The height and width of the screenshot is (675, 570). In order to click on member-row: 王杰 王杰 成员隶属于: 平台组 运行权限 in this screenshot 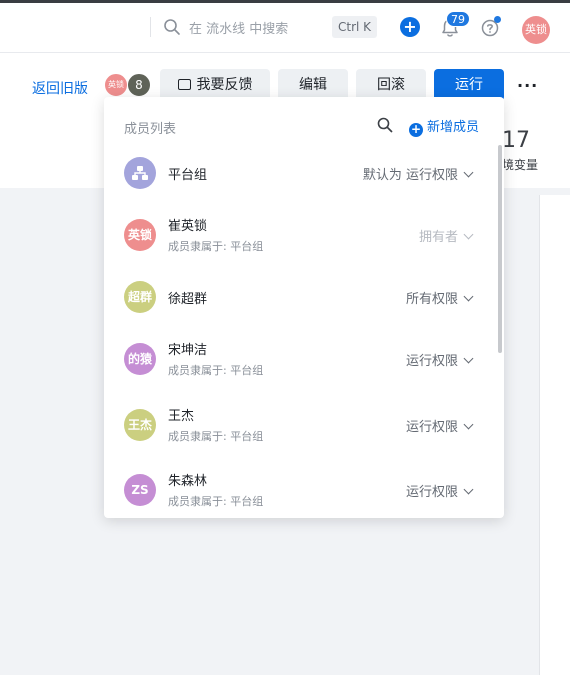, I will do `click(299, 424)`.